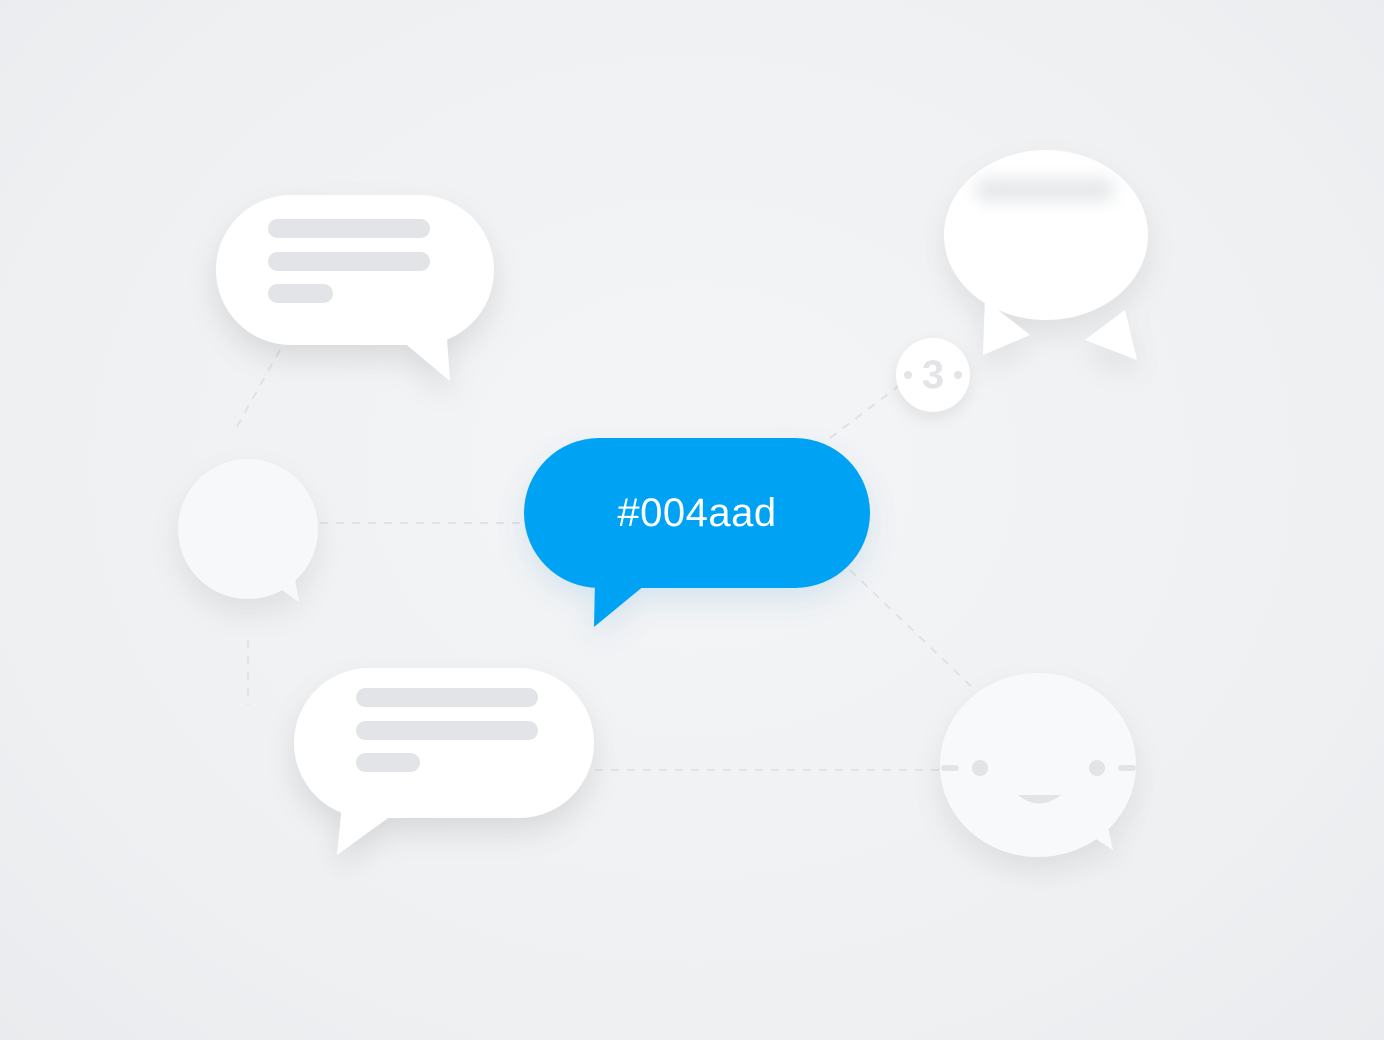 Image resolution: width=1384 pixels, height=1040 pixels. Describe the element at coordinates (1038, 765) in the screenshot. I see `smiley-chat-icon` at that location.